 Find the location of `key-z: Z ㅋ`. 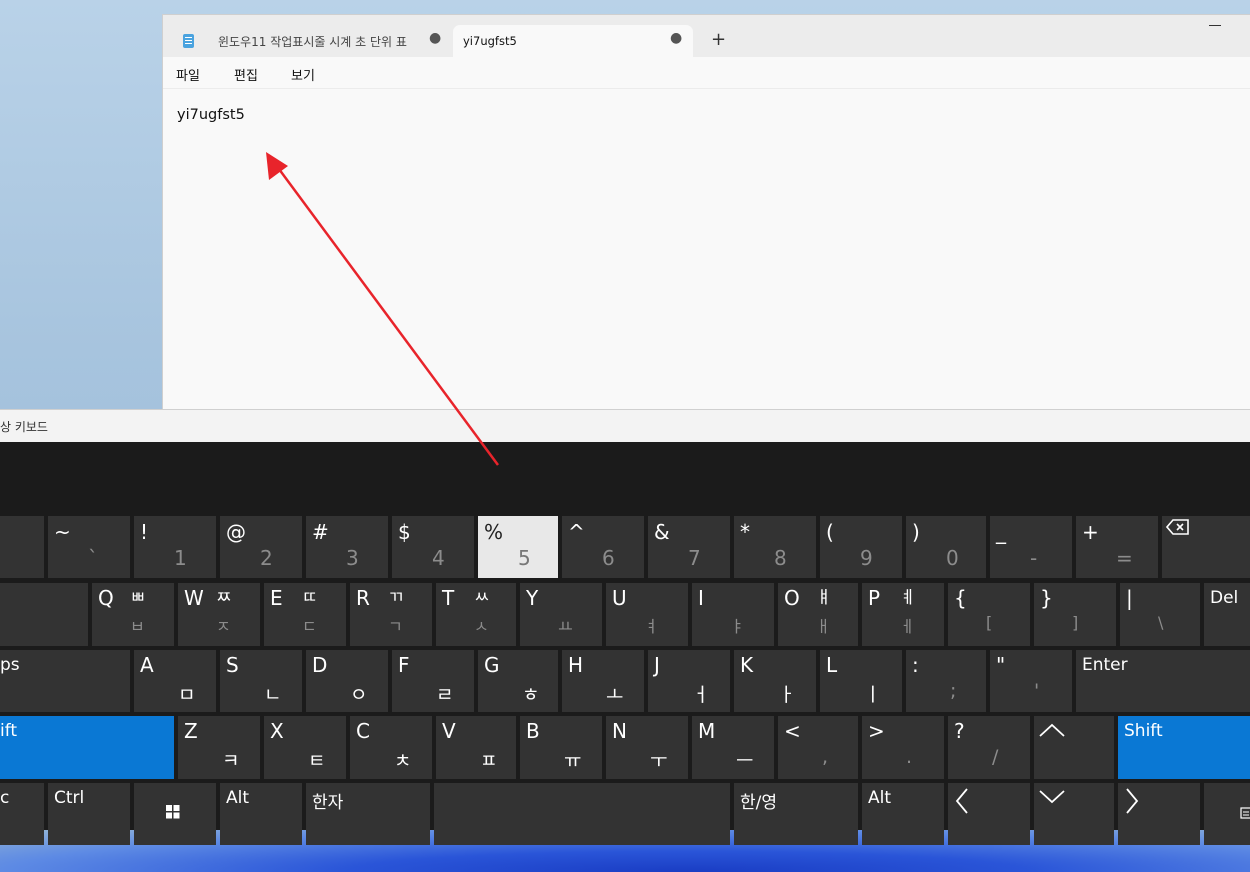

key-z: Z ㅋ is located at coordinates (219, 747).